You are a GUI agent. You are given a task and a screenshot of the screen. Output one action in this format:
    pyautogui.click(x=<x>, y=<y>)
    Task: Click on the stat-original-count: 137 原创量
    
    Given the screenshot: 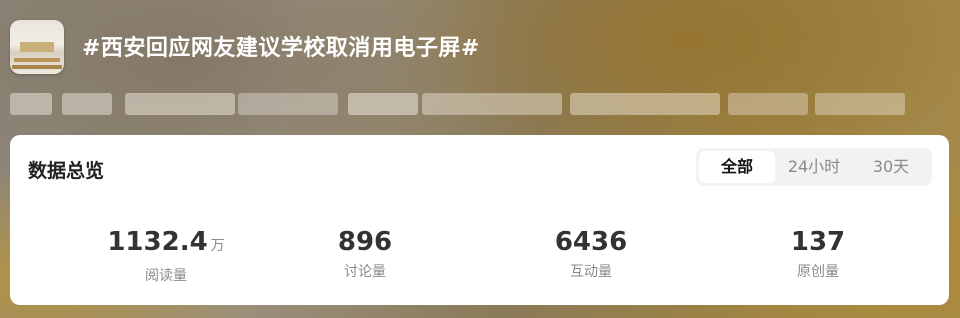 What is the action you would take?
    pyautogui.click(x=818, y=254)
    